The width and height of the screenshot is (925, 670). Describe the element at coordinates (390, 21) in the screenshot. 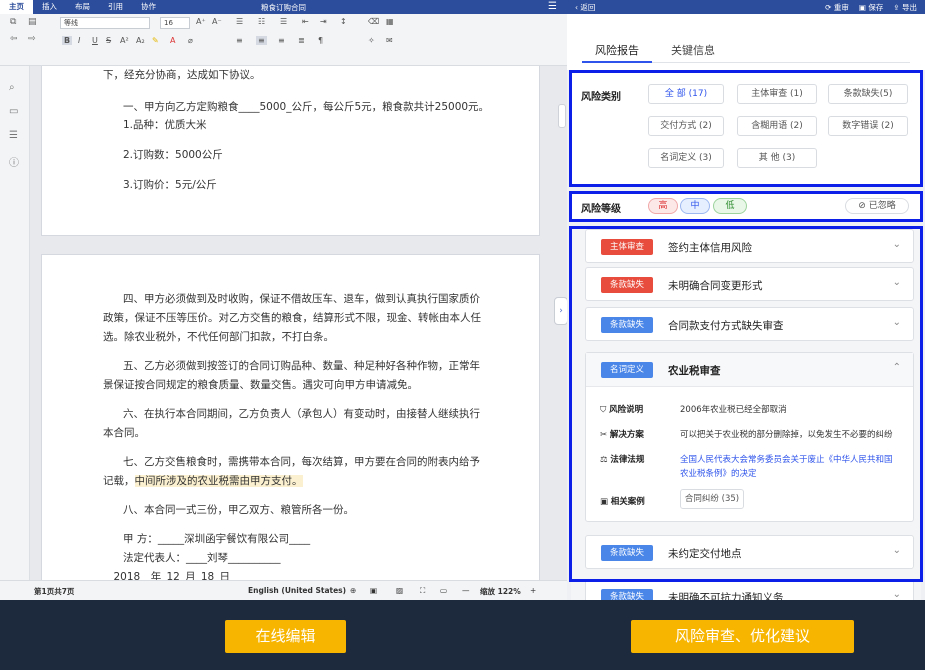

I see `shading-icon: ▦` at that location.